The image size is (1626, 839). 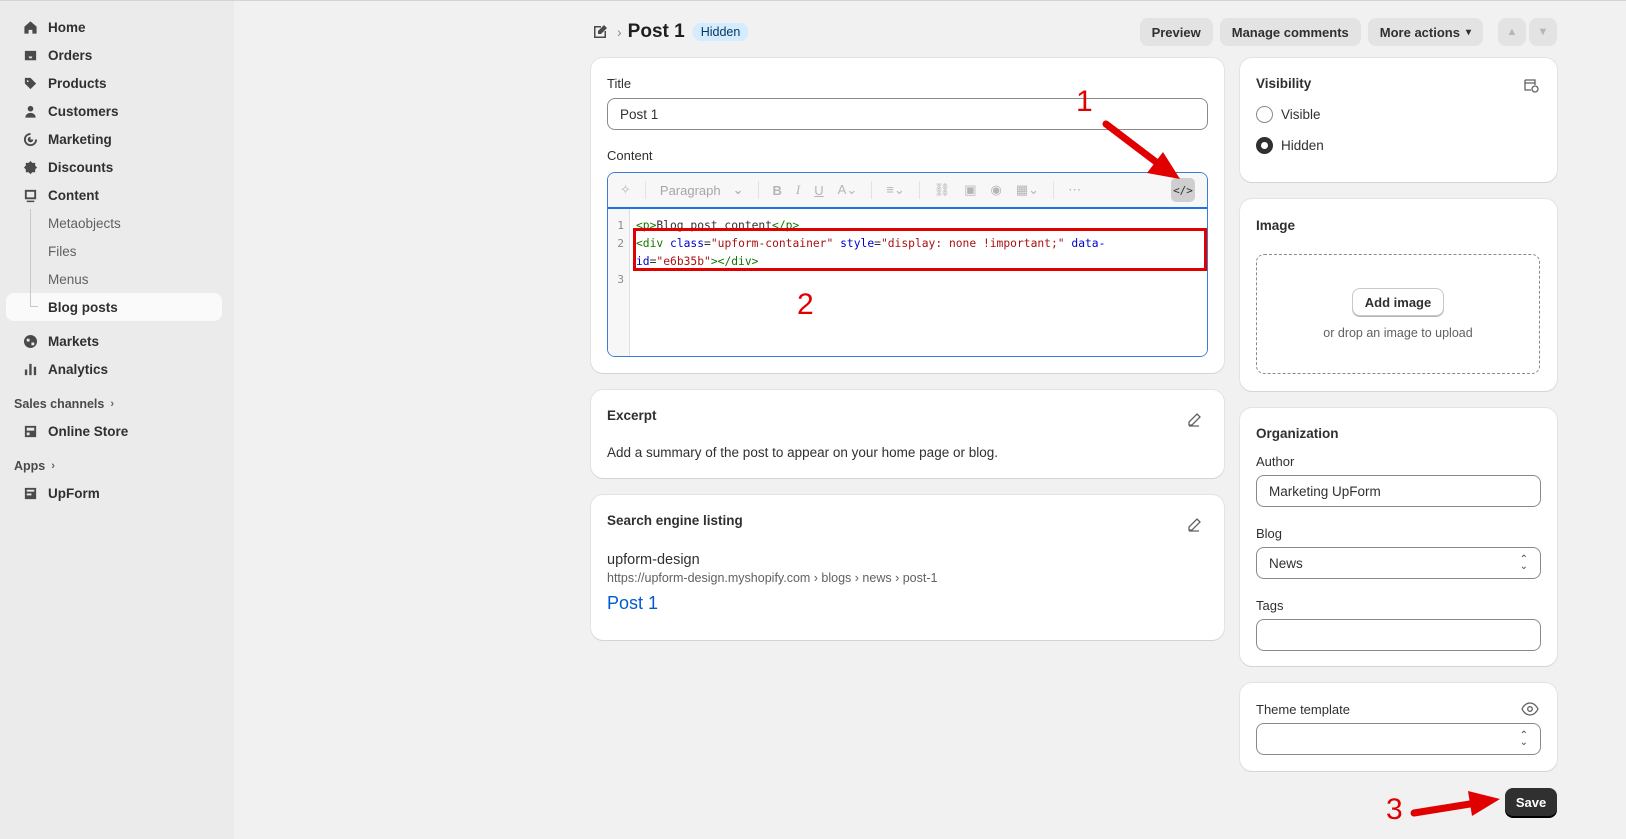 What do you see at coordinates (1531, 85) in the screenshot?
I see `calendar-clock-icon` at bounding box center [1531, 85].